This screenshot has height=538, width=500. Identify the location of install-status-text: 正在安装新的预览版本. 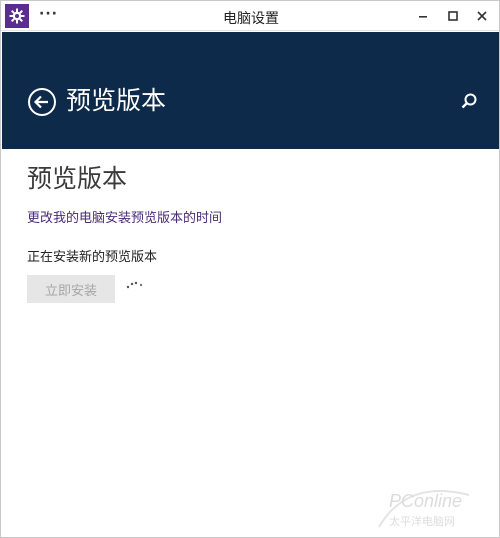
(92, 257).